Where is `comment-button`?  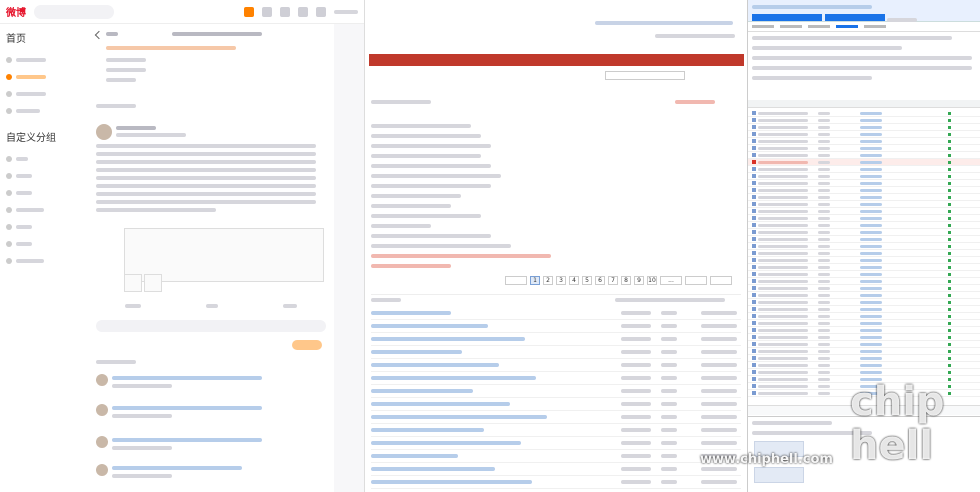
comment-button is located at coordinates (211, 306).